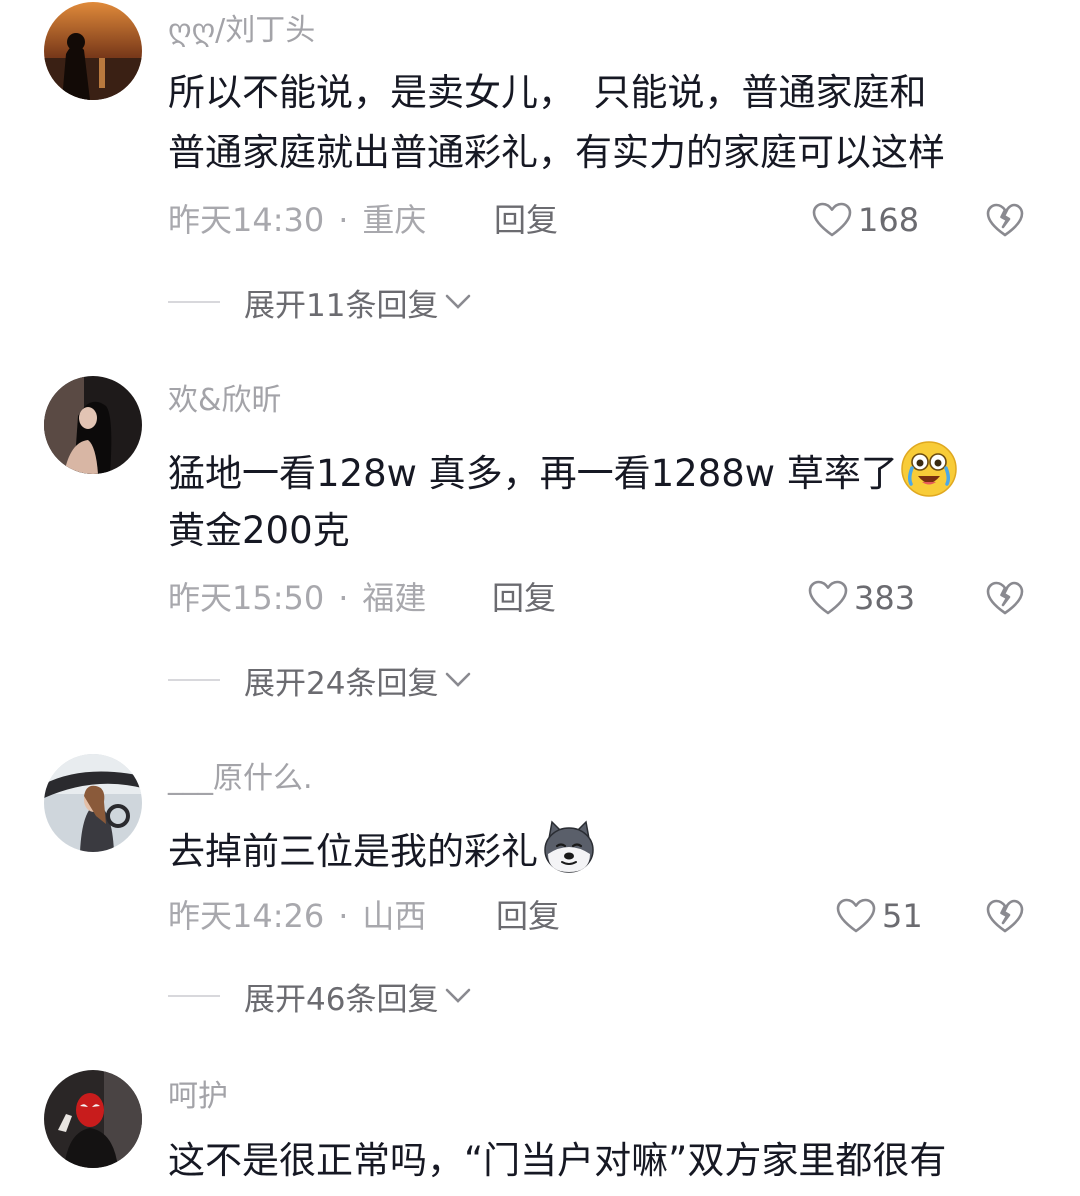 The width and height of the screenshot is (1080, 1196). Describe the element at coordinates (569, 846) in the screenshot. I see `husky-dog-emoji` at that location.